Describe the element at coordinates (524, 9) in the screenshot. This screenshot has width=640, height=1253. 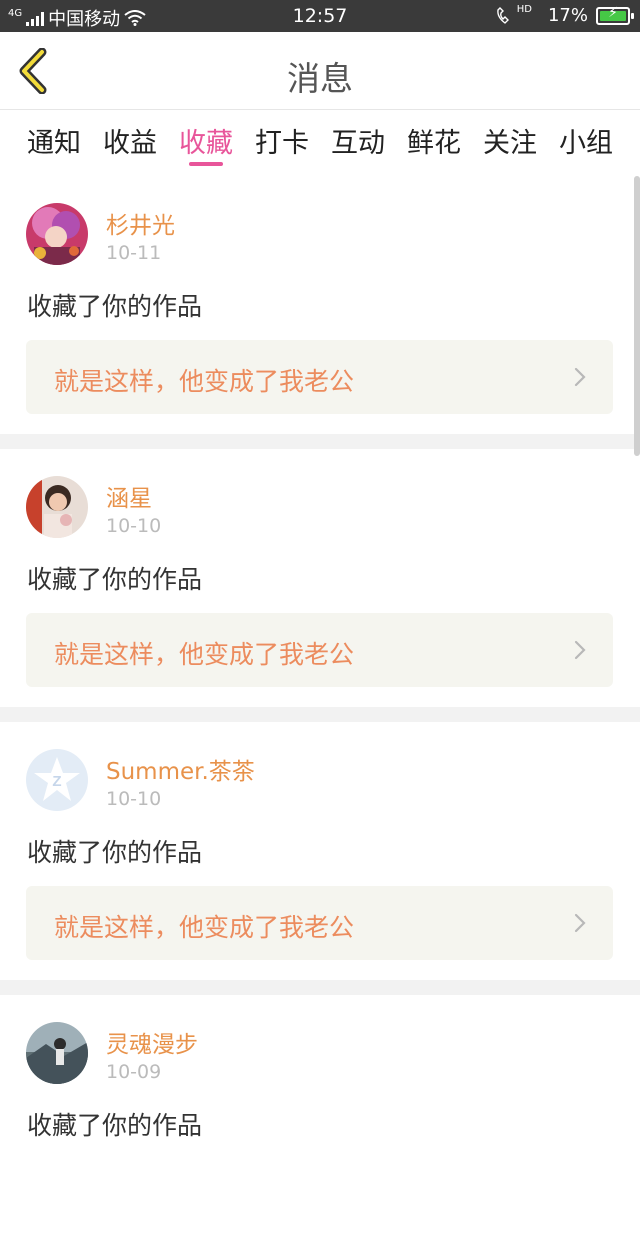
I see `hd-label: HD` at that location.